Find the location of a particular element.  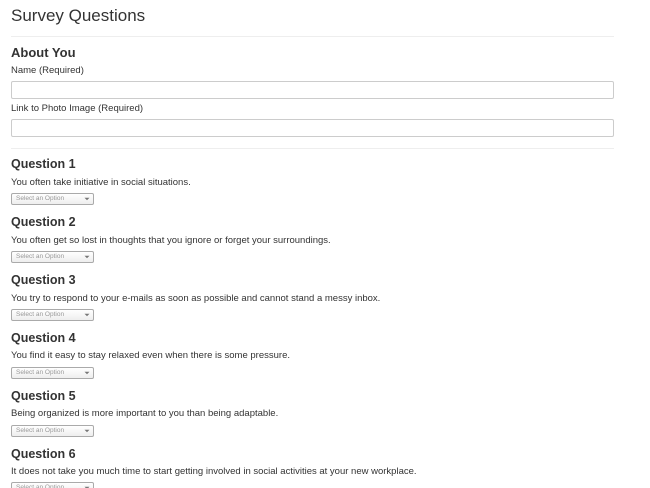

question-4-select-value: Select an Option is located at coordinates (40, 372).